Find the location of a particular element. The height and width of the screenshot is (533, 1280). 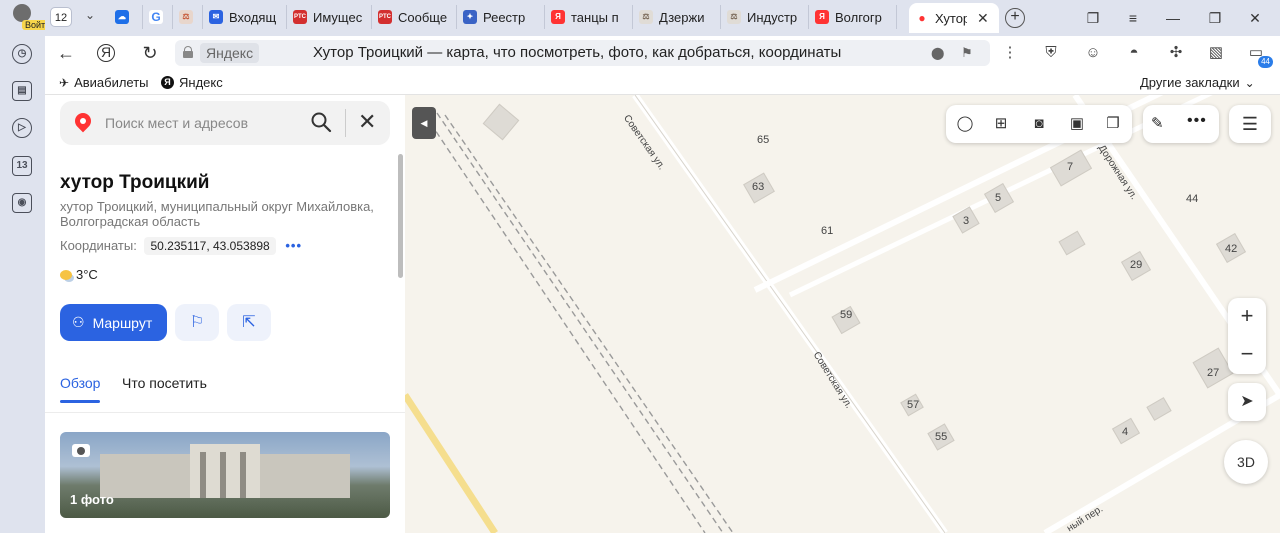

collapse-panel-button: ◀ is located at coordinates (424, 123).